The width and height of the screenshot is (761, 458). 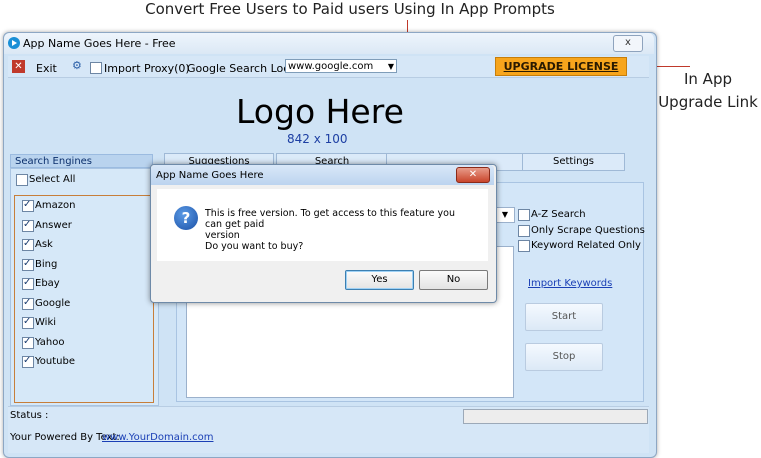 What do you see at coordinates (453, 280) in the screenshot?
I see `dialog-no-button: No` at bounding box center [453, 280].